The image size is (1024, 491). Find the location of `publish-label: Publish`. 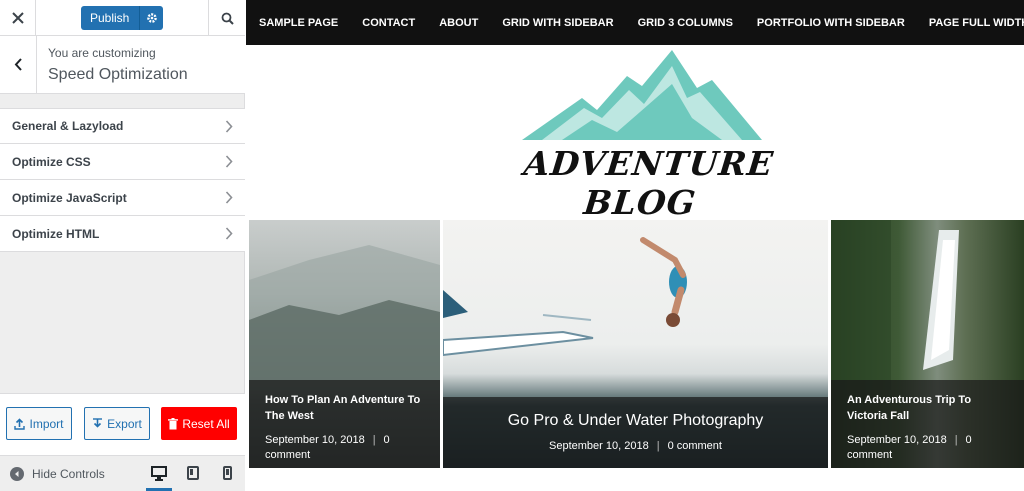

publish-label: Publish is located at coordinates (110, 18).